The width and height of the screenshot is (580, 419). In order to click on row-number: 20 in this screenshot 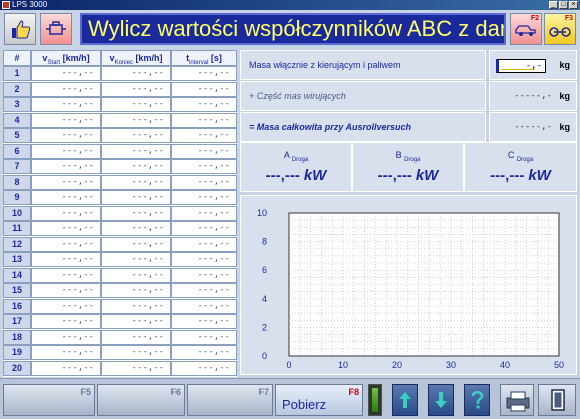, I will do `click(17, 368)`.